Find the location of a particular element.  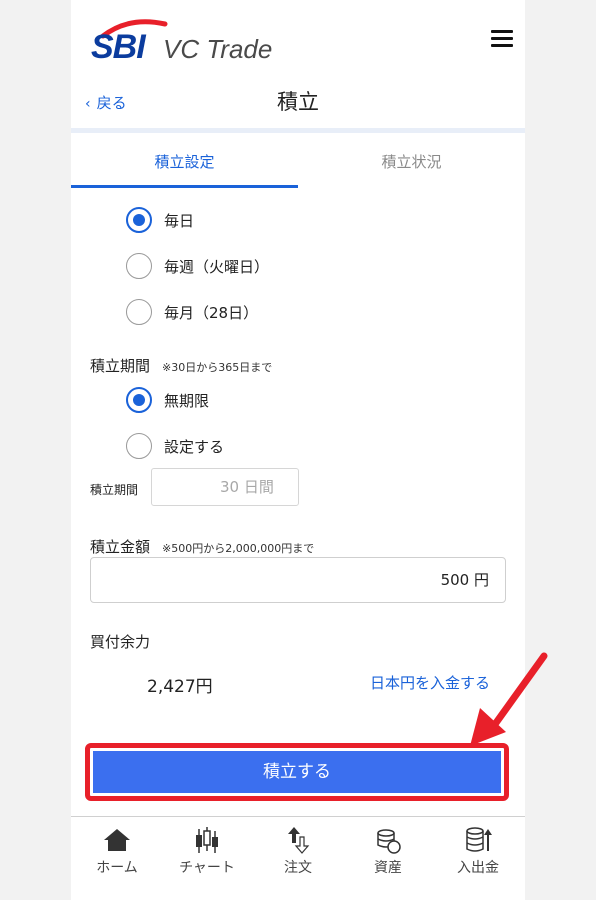

amount-note: ※500円から2,000,000円まで is located at coordinates (238, 548).